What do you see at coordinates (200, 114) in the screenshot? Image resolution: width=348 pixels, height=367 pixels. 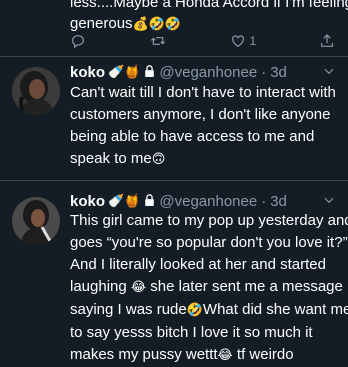 I see `tweet-text-line: customers anymore, I don't like anyone` at bounding box center [200, 114].